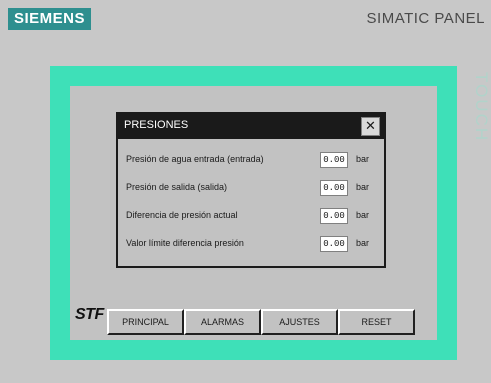 The image size is (491, 383). I want to click on nav-button-reset: RESET, so click(376, 322).